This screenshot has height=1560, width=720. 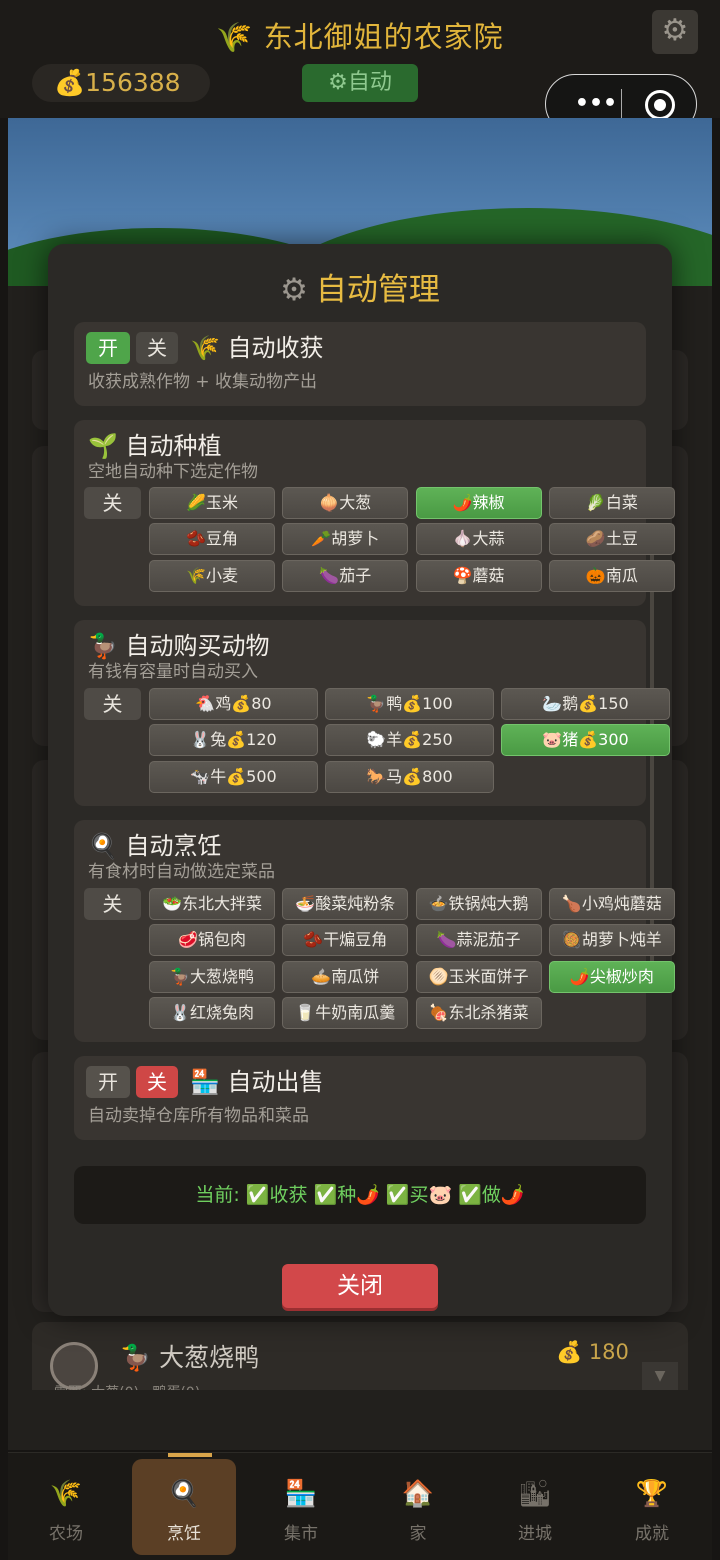 I want to click on animals-off-toggle: 关, so click(x=112, y=704).